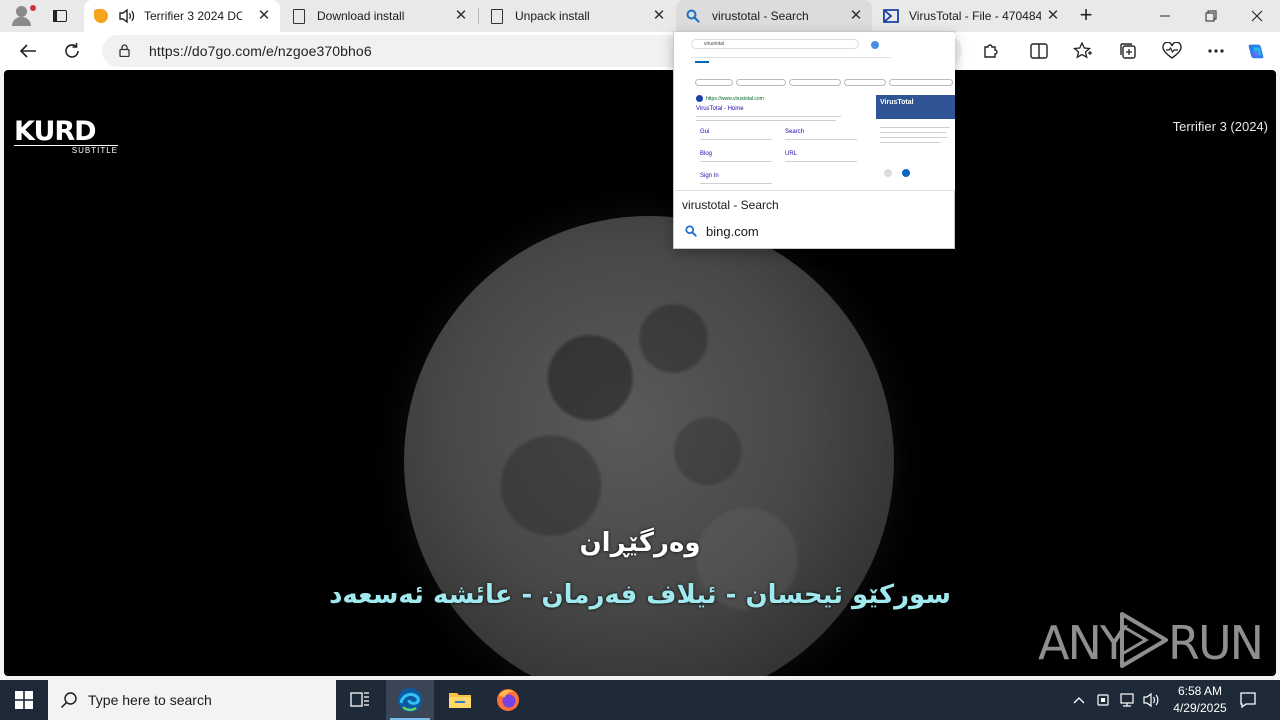 The image size is (1280, 720). I want to click on minimize-icon, so click(1165, 16).